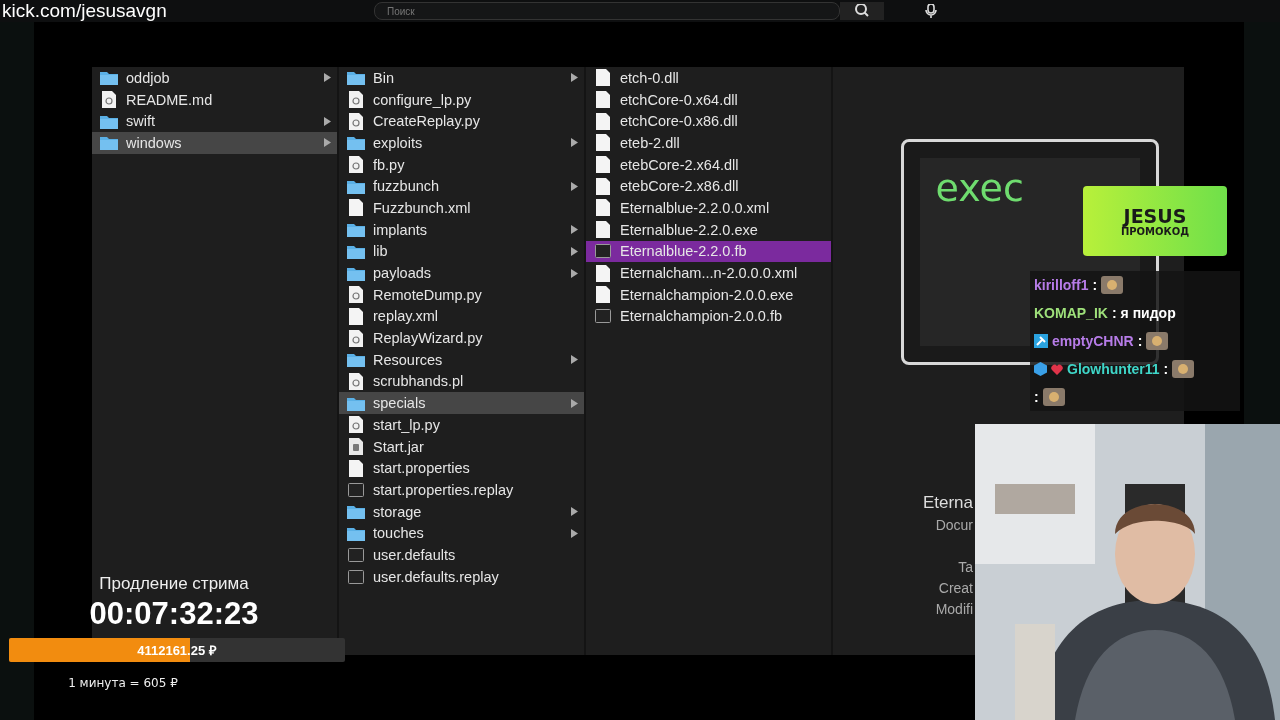 The height and width of the screenshot is (720, 1280). Describe the element at coordinates (84, 11) in the screenshot. I see `stream-url: kick.com/jesusavgn` at that location.